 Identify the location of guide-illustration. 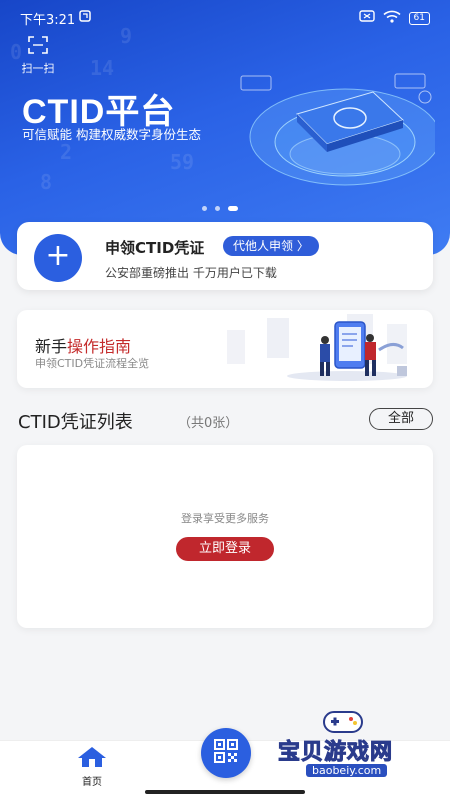
(317, 347).